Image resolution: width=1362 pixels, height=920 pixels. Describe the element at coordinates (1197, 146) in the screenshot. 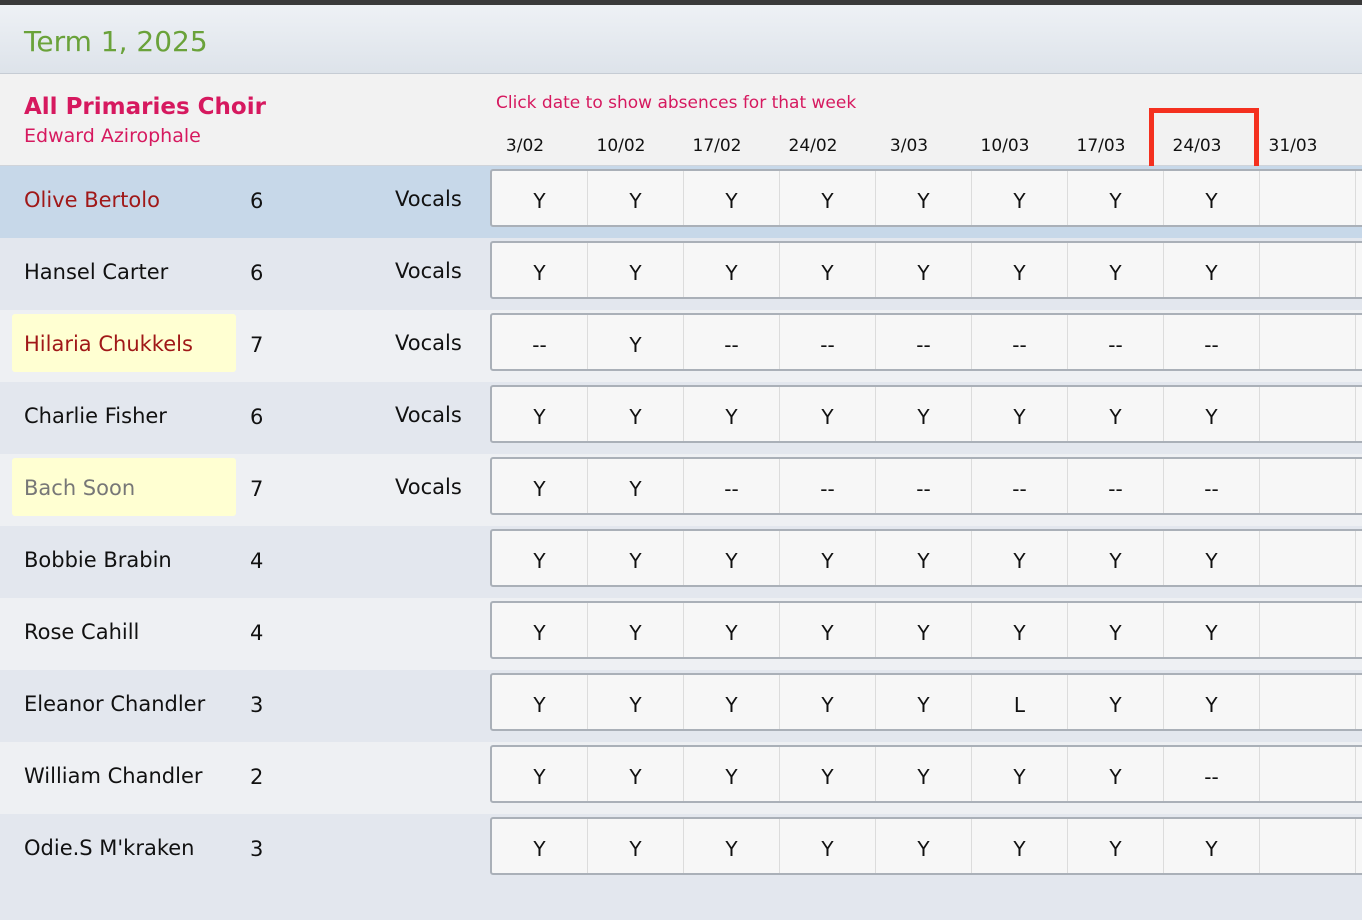

I see `date-header-24-03: 24/03` at that location.